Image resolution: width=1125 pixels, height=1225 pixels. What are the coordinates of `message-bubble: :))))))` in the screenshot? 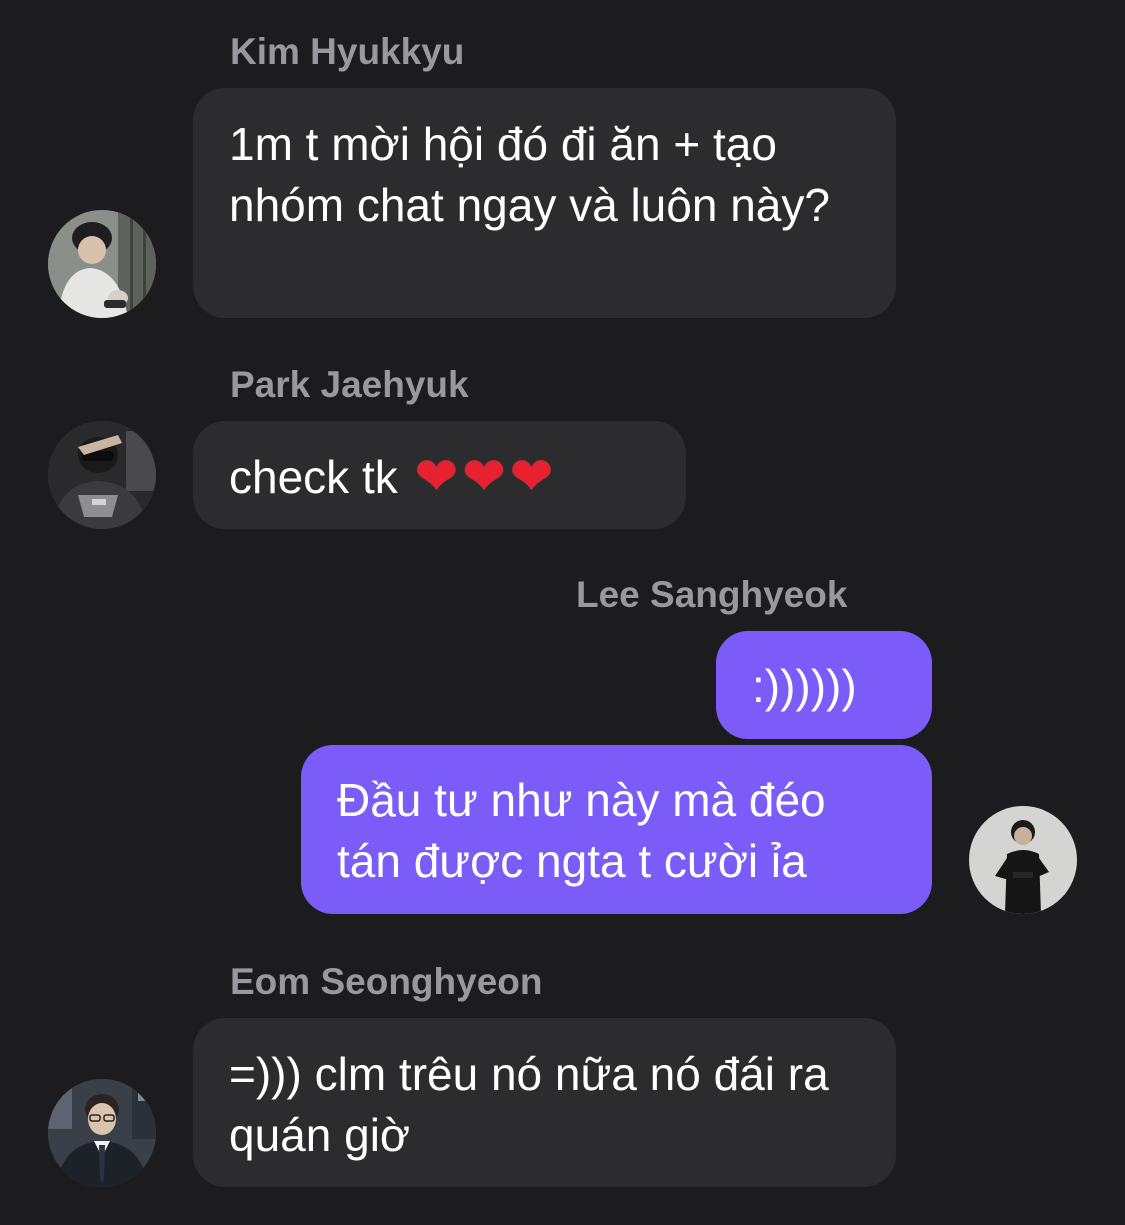 It's located at (824, 685).